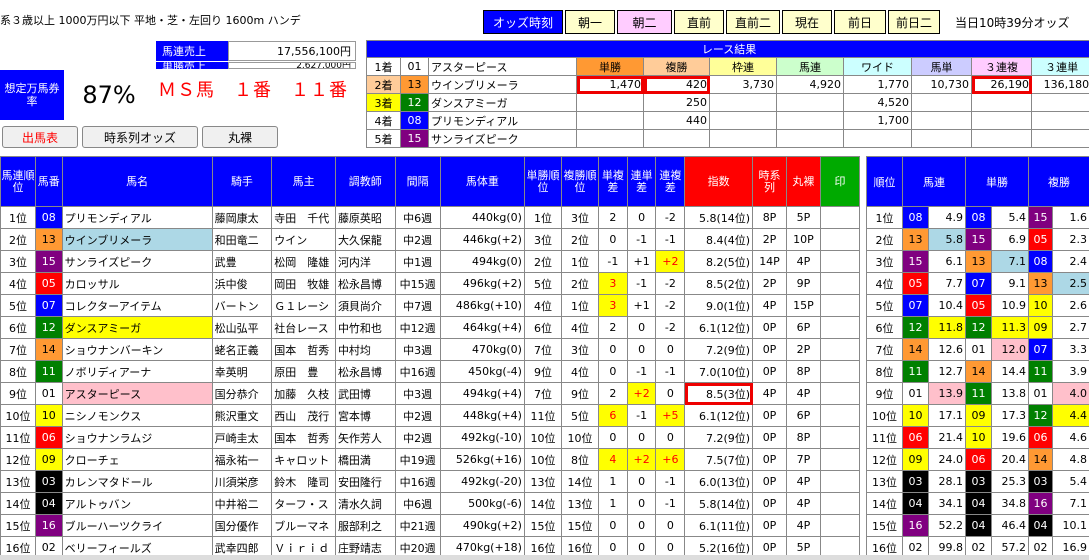 The height and width of the screenshot is (560, 1089). What do you see at coordinates (40, 137) in the screenshot?
I see `nav-entry-table-button: 出馬表` at bounding box center [40, 137].